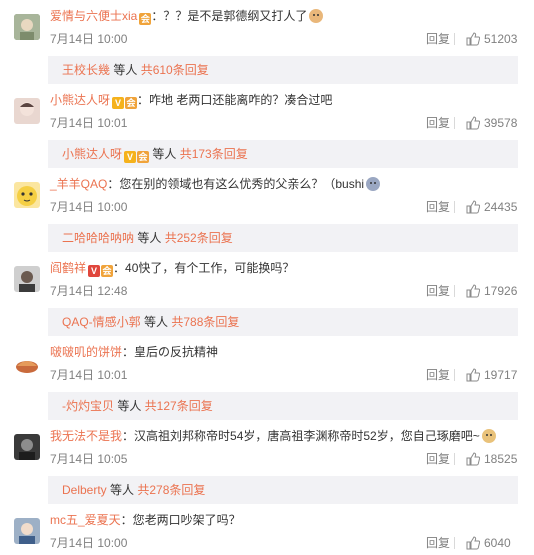  Describe the element at coordinates (501, 39) in the screenshot. I see `like-count: 51203` at that location.